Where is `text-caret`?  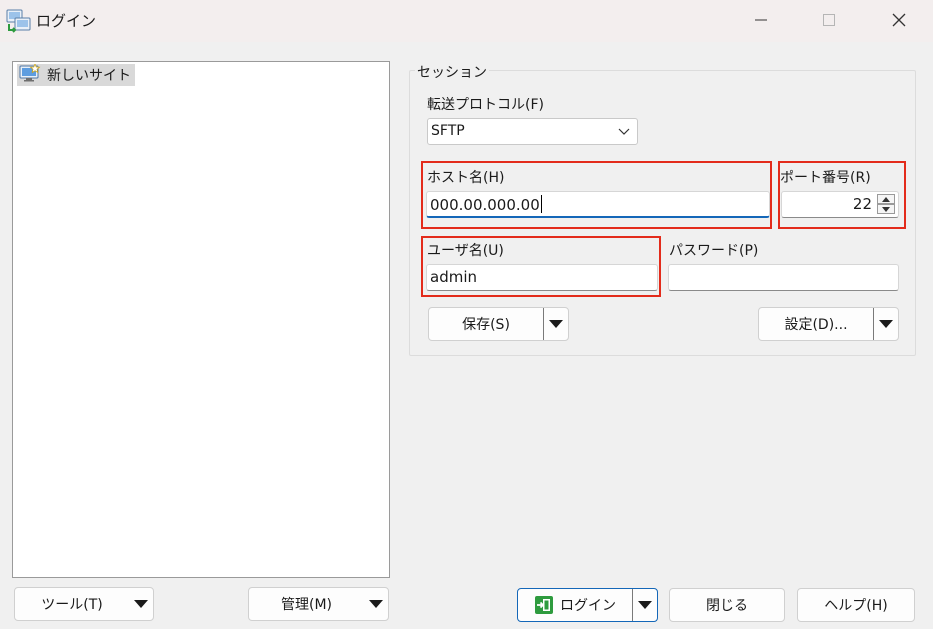
text-caret is located at coordinates (541, 204).